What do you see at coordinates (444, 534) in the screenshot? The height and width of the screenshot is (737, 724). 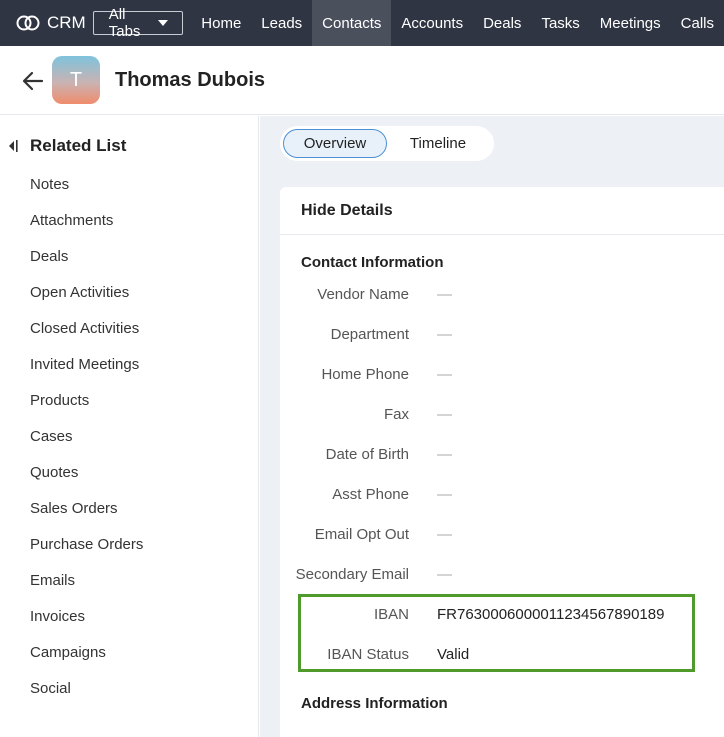 I see `field-value-email-opt-out: —` at bounding box center [444, 534].